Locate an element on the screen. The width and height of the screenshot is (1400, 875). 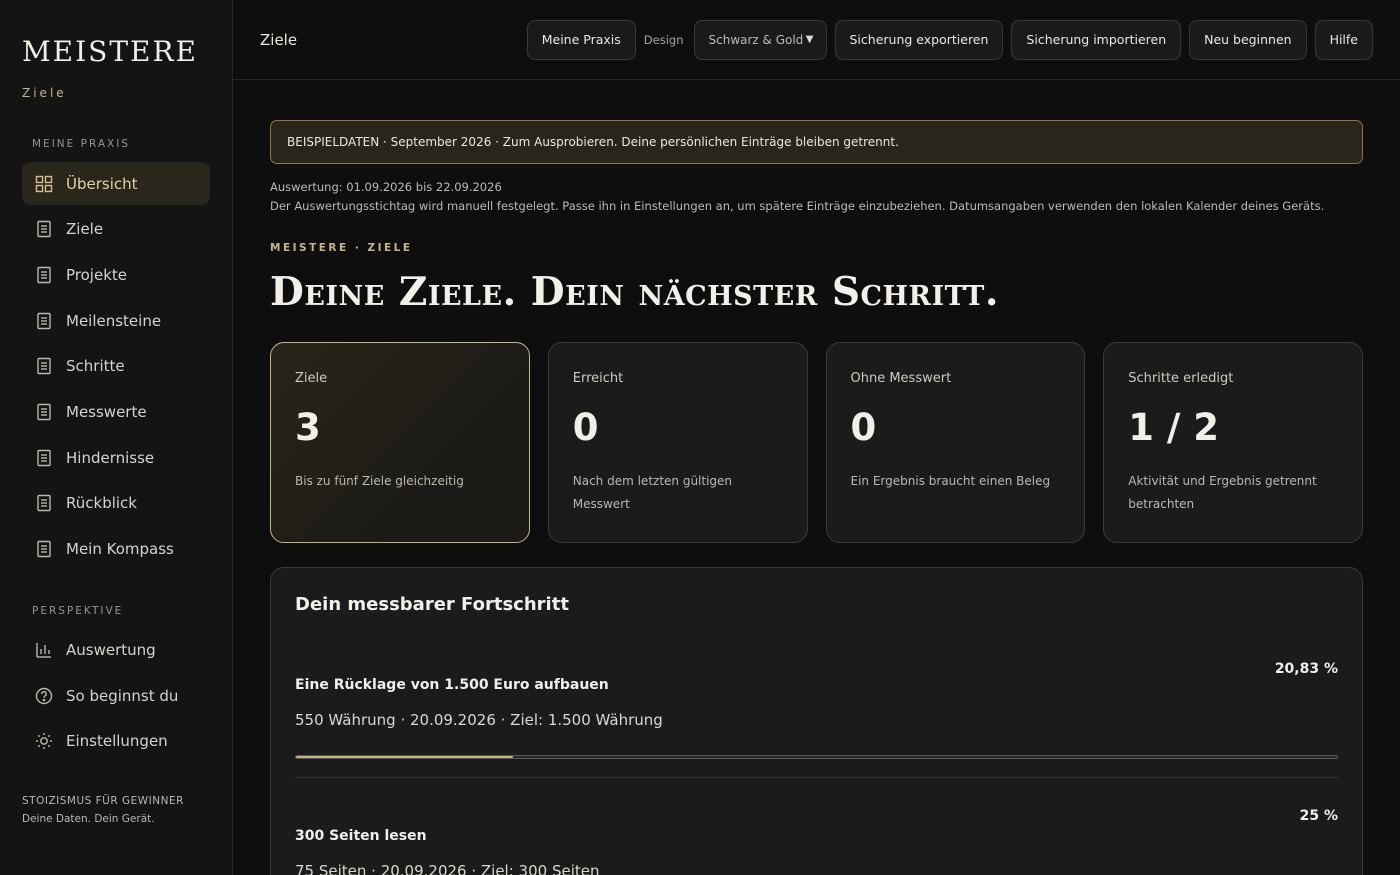
sidebar-item-uebersicht: Übersicht is located at coordinates (116, 183).